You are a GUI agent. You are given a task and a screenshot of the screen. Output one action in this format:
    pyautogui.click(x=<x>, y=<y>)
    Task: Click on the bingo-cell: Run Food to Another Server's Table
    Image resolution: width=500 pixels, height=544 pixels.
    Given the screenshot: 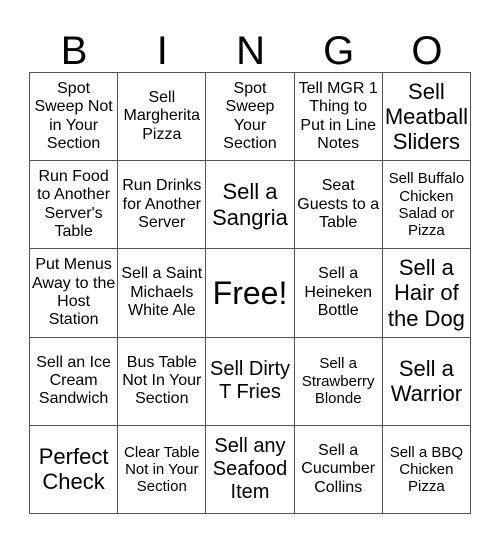 What is the action you would take?
    pyautogui.click(x=74, y=205)
    